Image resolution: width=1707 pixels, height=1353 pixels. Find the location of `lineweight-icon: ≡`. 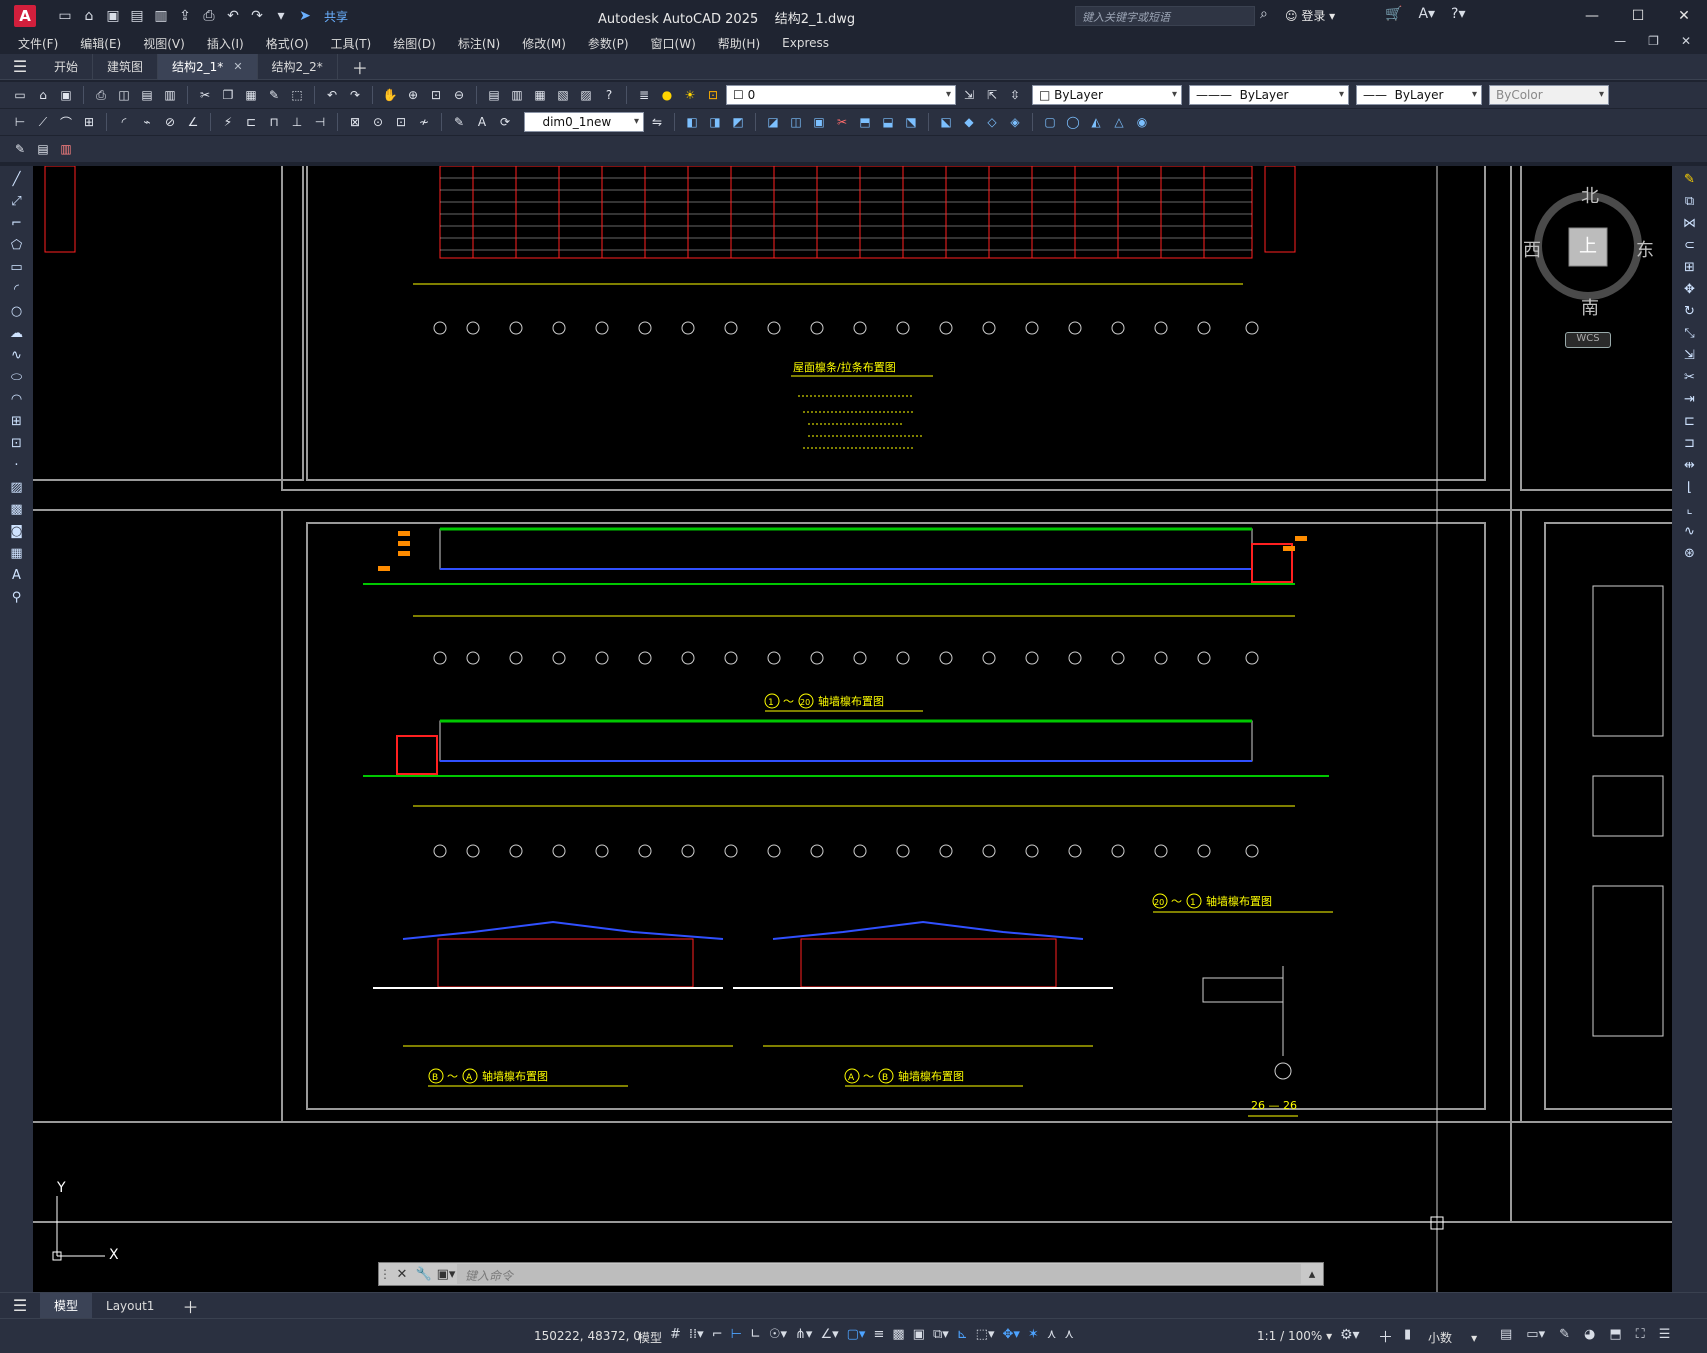

lineweight-icon: ≡ is located at coordinates (878, 1334).